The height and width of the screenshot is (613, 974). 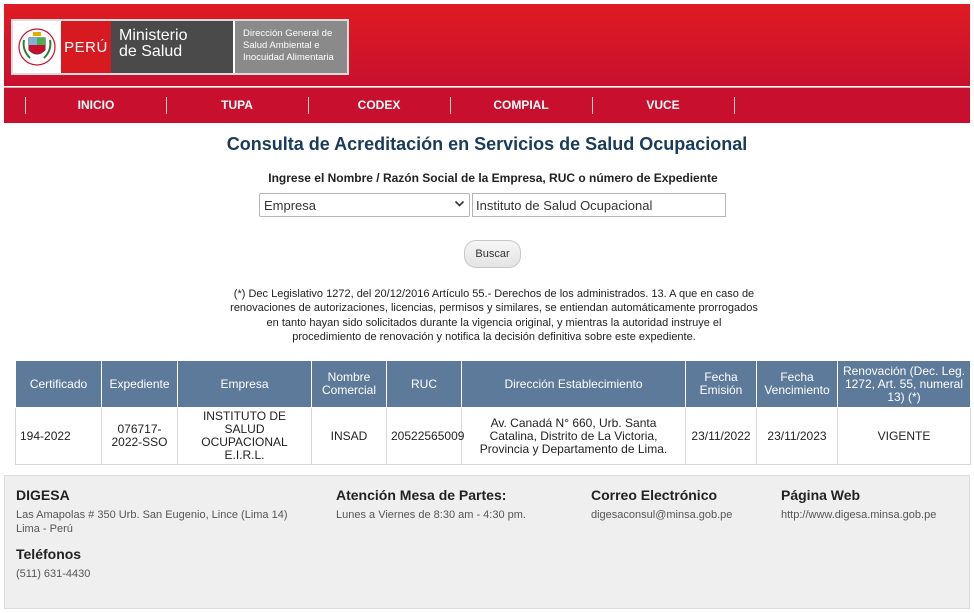 I want to click on nav-item-codex: CODEX, so click(x=379, y=105).